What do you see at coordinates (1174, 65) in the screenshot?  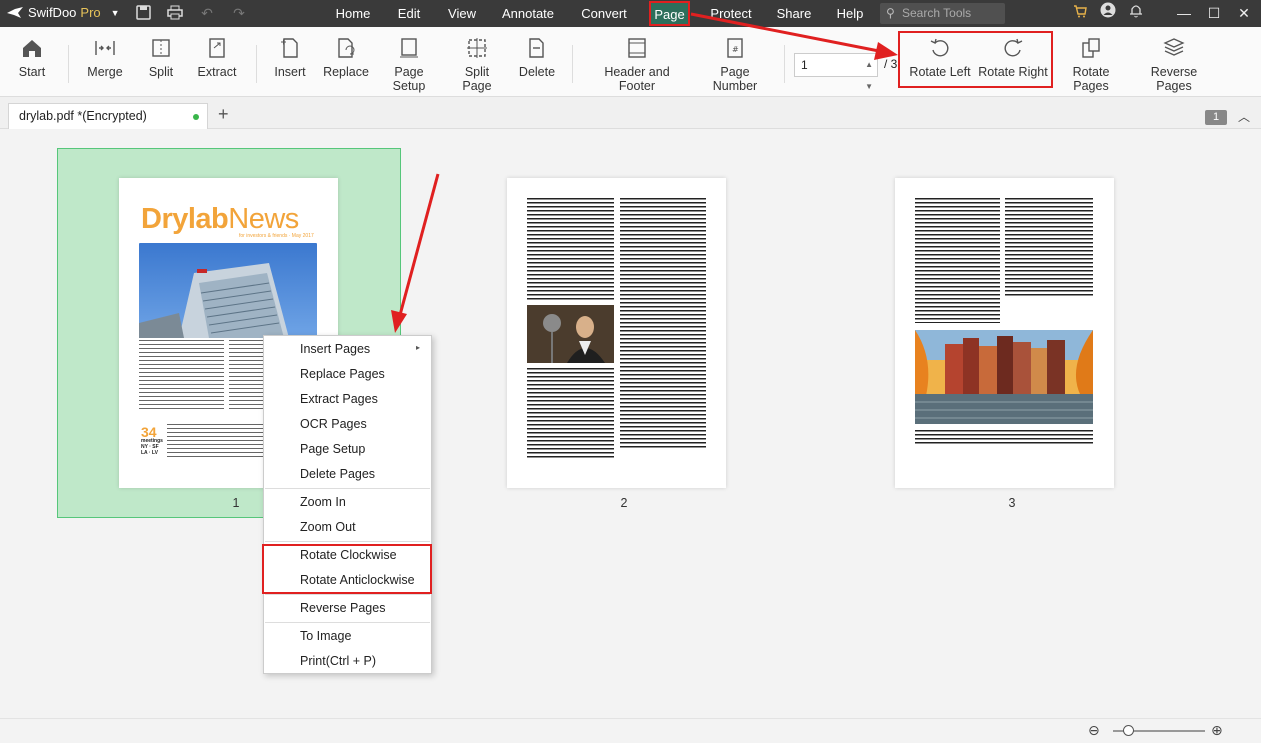 I see `reverse-pages-button: Reverse Pages` at bounding box center [1174, 65].